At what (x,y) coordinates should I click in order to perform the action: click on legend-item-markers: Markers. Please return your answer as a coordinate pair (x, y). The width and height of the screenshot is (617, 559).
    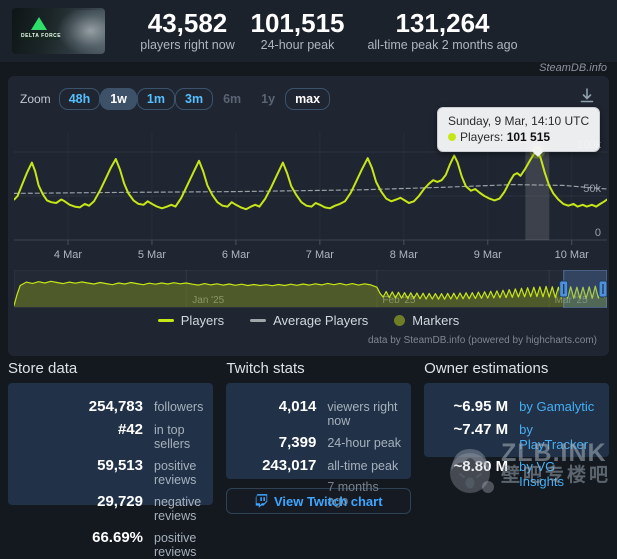
    Looking at the image, I should click on (426, 320).